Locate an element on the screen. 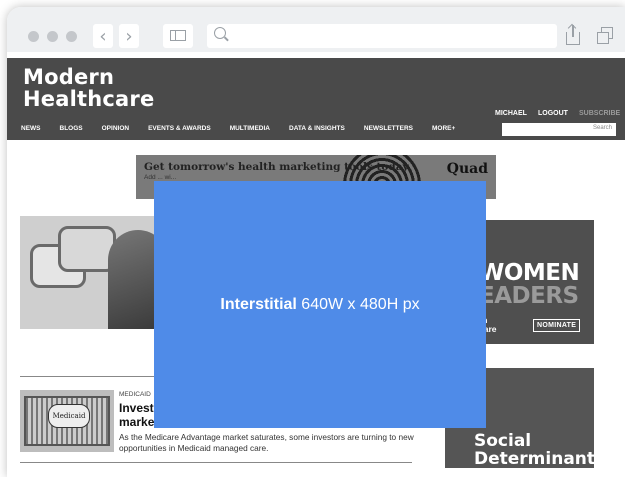 Image resolution: width=625 pixels, height=477 pixels. article-category: MEDICAID is located at coordinates (135, 394).